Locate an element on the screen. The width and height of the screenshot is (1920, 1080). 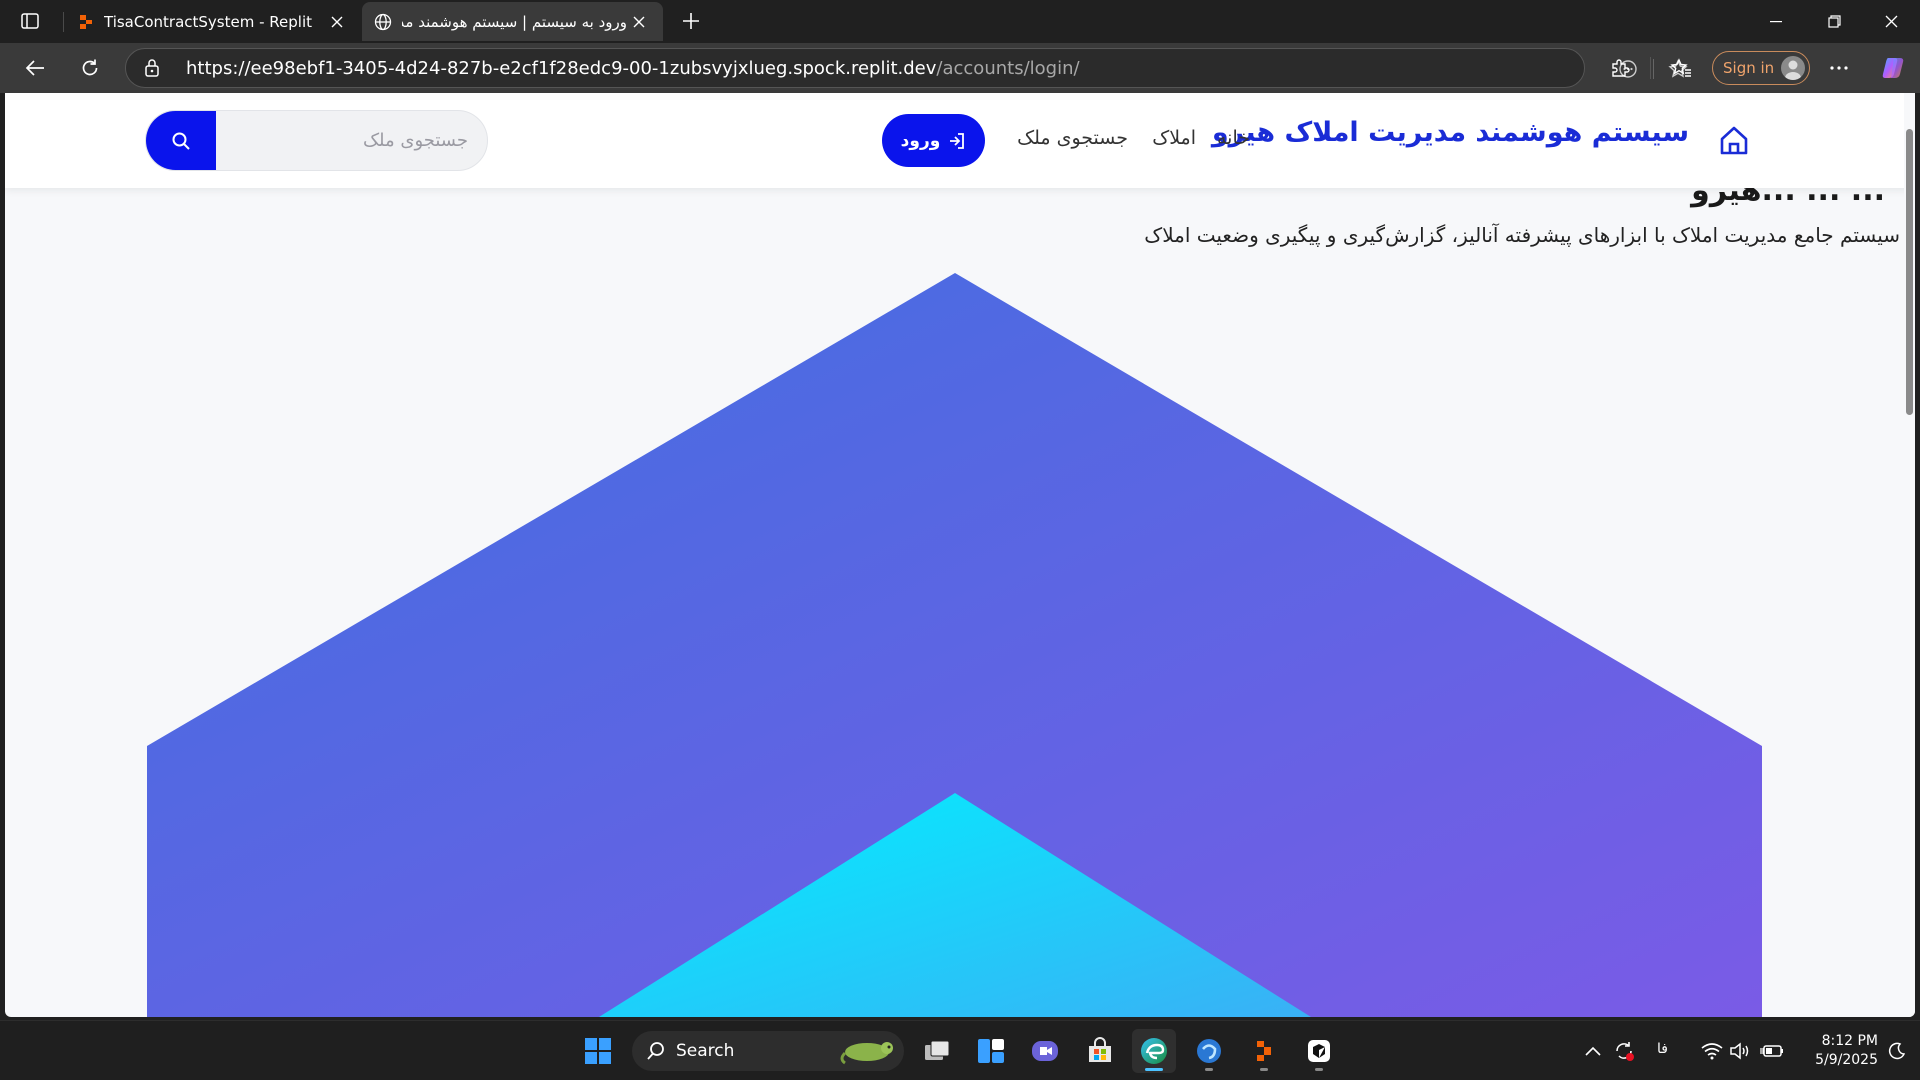
sign-in-label: Sign in is located at coordinates (1749, 68).